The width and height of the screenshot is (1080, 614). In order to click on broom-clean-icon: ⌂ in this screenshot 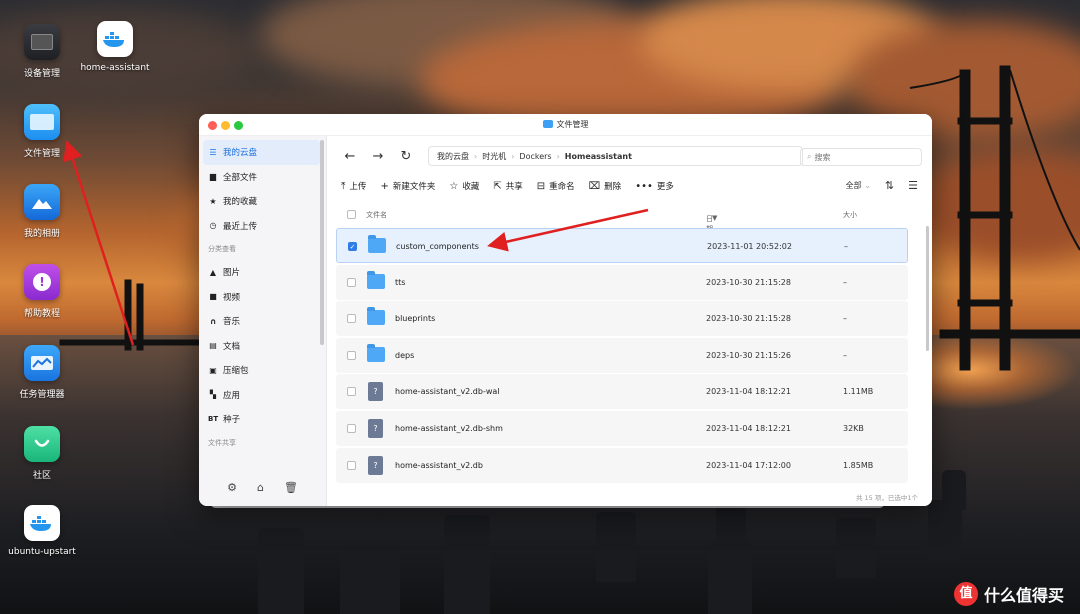, I will do `click(260, 487)`.